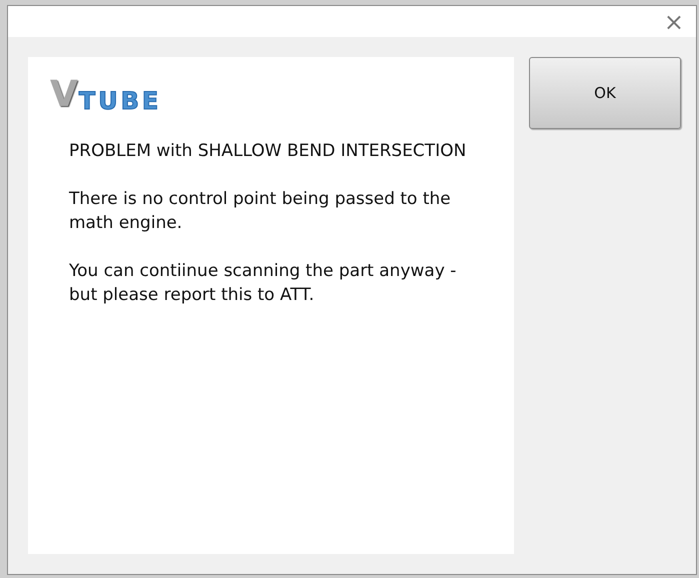 The height and width of the screenshot is (578, 699). What do you see at coordinates (260, 211) in the screenshot?
I see `message-text: There is no control point being passed to the math engine.` at bounding box center [260, 211].